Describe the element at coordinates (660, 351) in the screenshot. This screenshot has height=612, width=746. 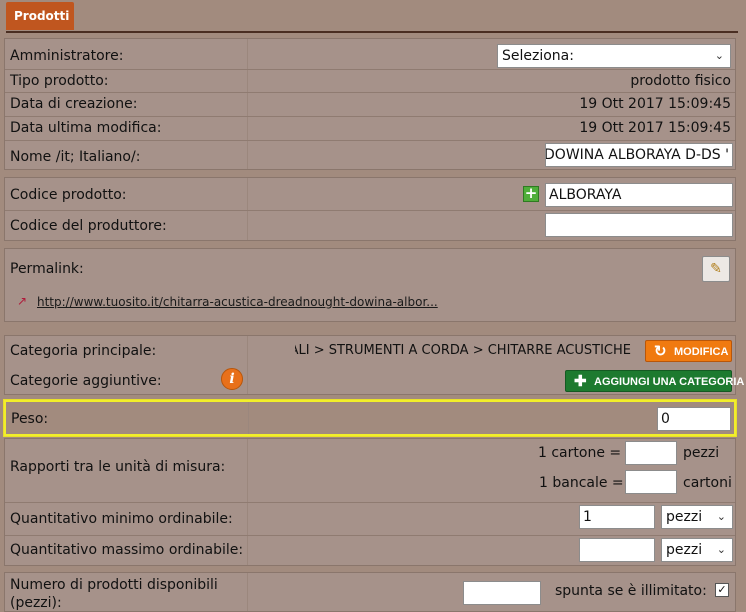
I see `refresh-icon: ↻` at that location.